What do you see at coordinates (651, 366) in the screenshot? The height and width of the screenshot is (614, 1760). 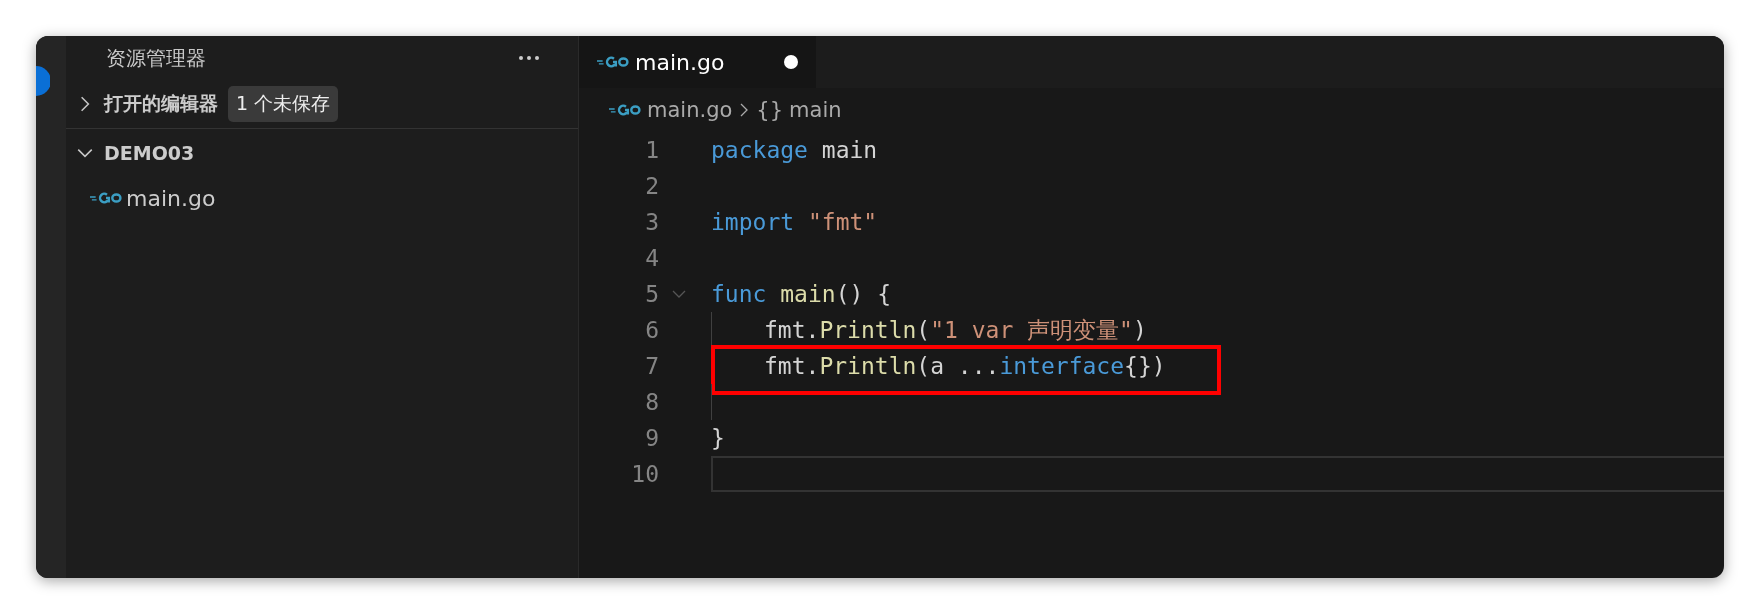 I see `line-number: 7` at bounding box center [651, 366].